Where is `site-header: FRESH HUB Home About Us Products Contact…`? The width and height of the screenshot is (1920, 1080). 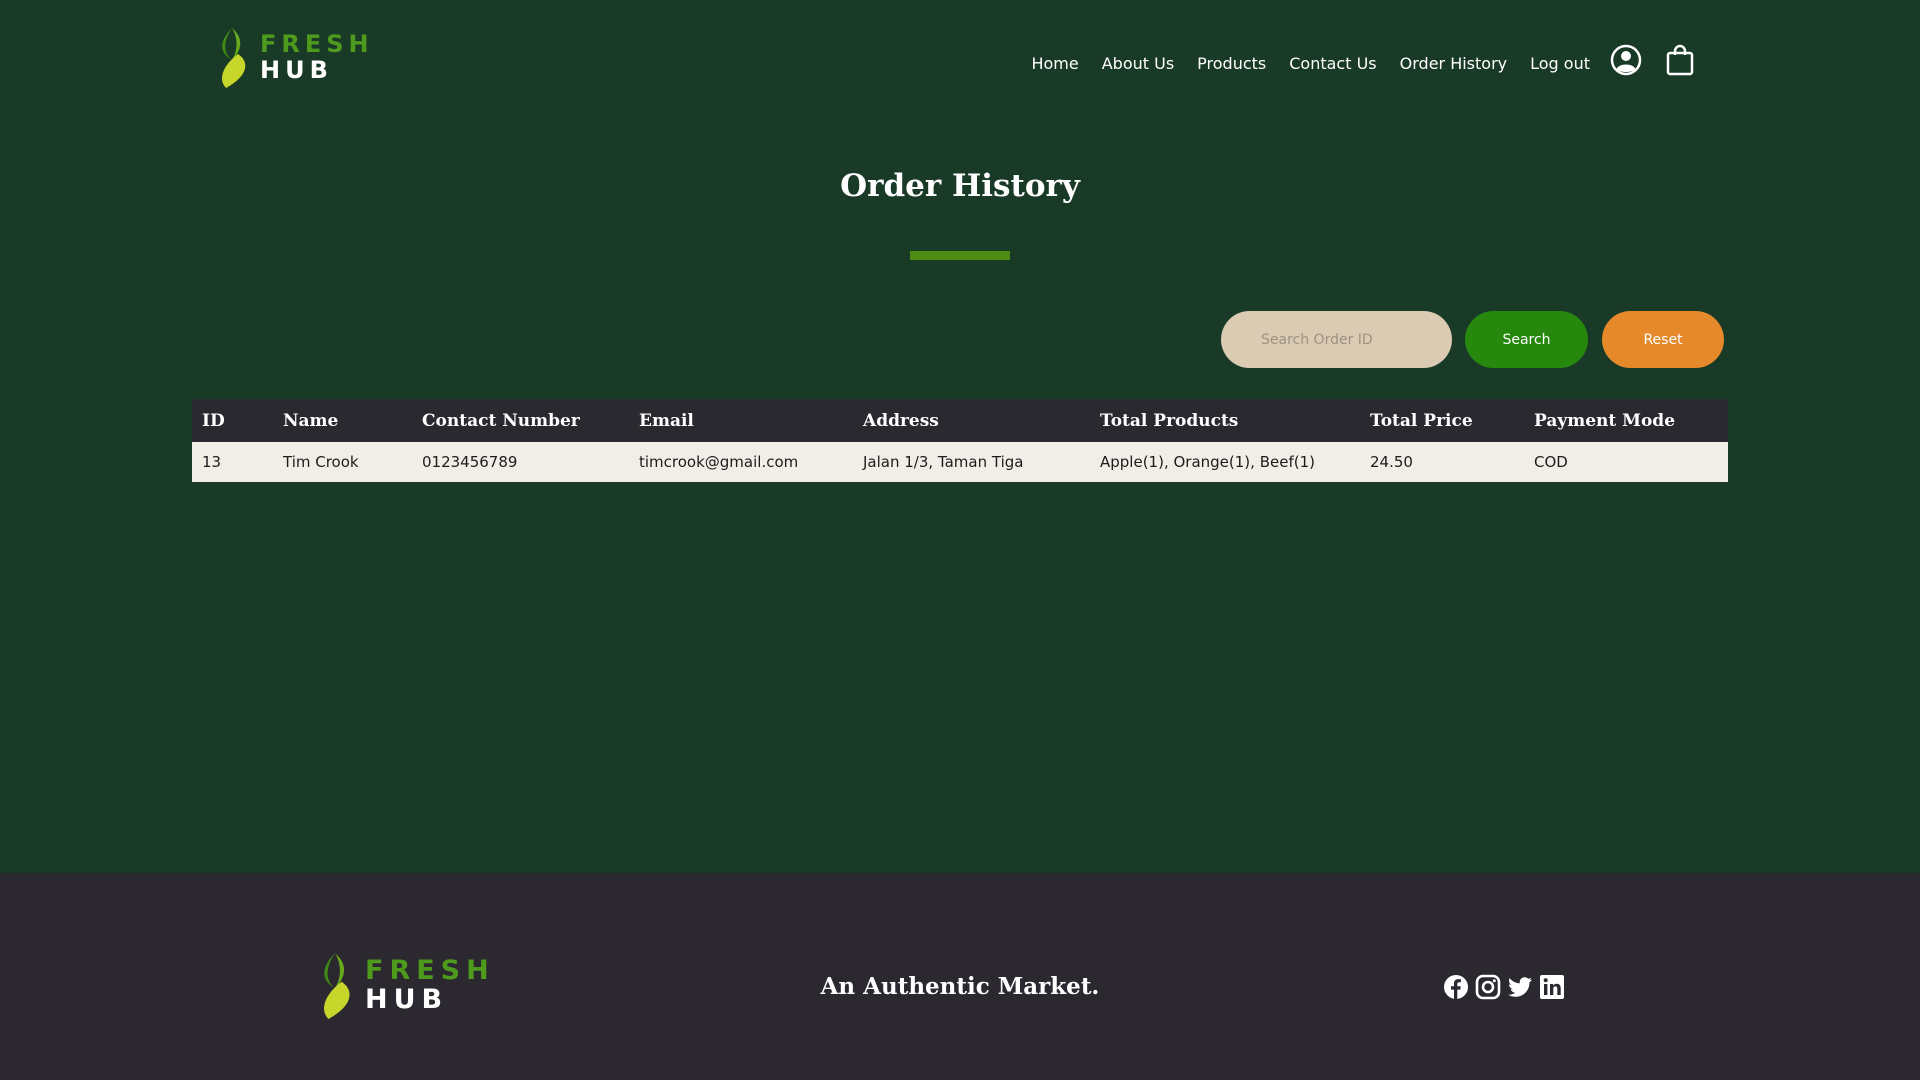
site-header: FRESH HUB Home About Us Products Contact… is located at coordinates (960, 60).